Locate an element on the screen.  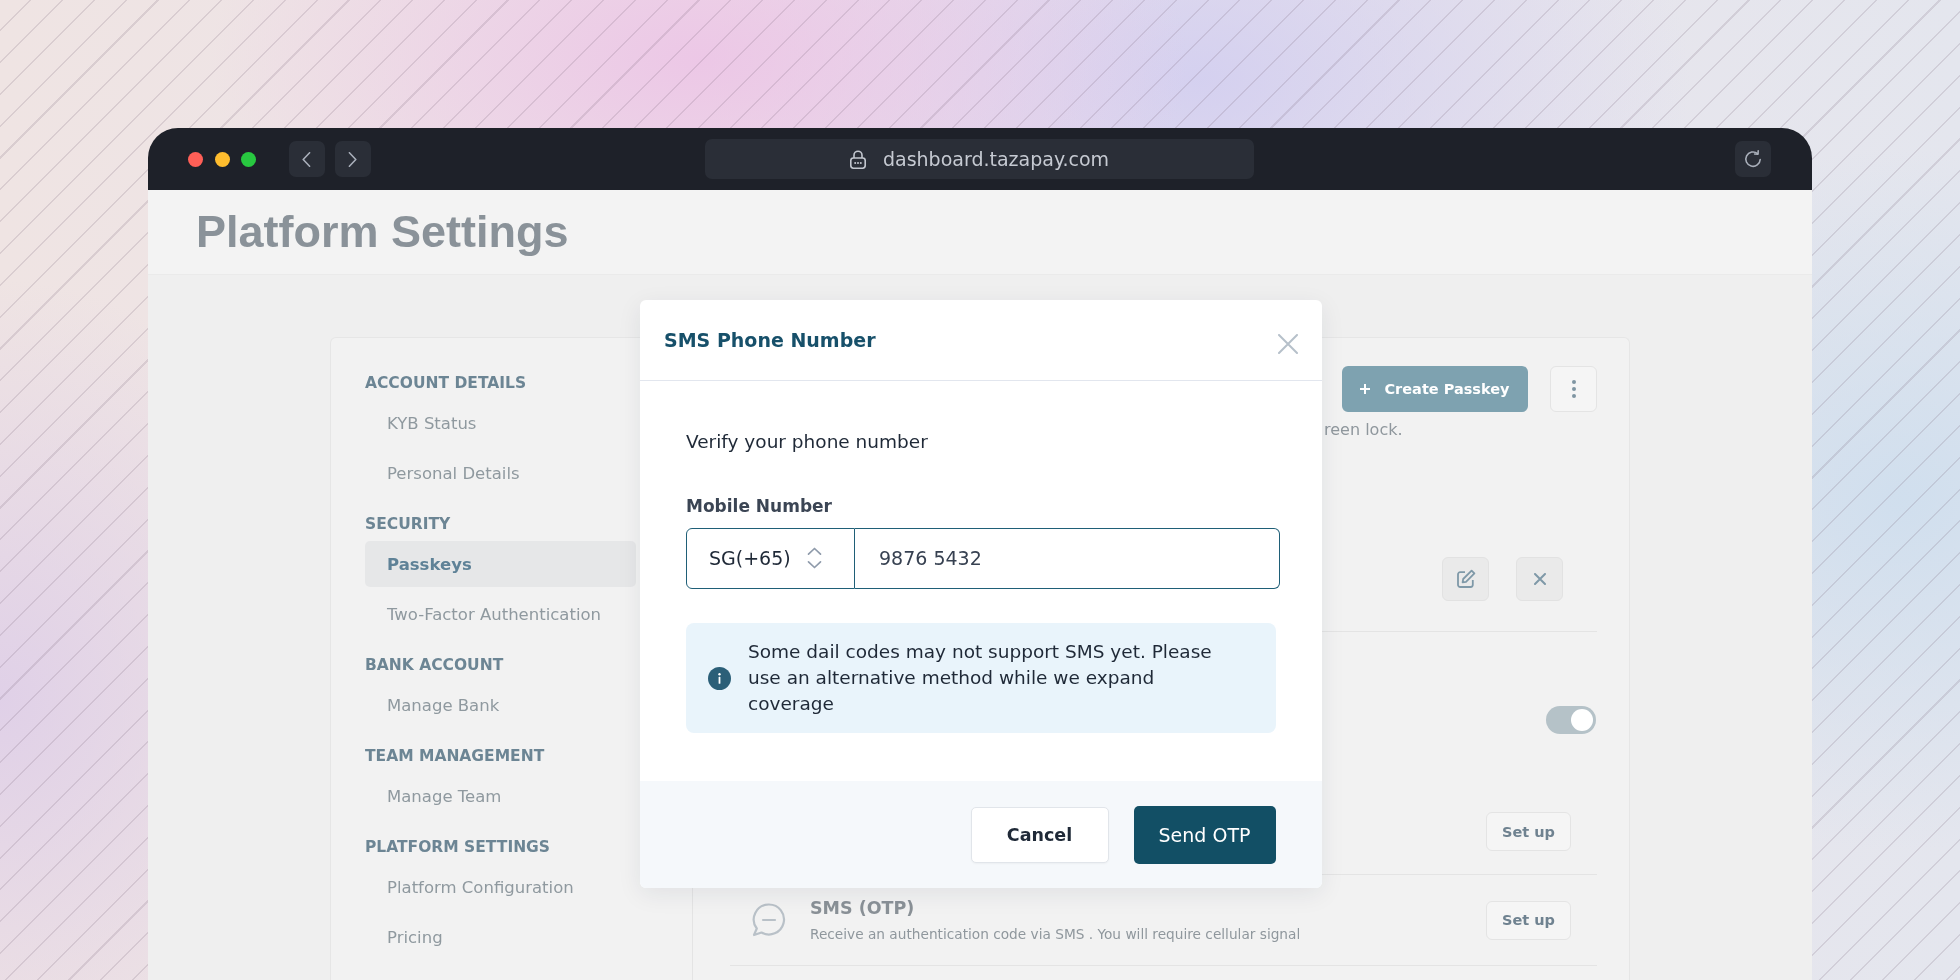
passkey-description: reen lock. is located at coordinates (1363, 430).